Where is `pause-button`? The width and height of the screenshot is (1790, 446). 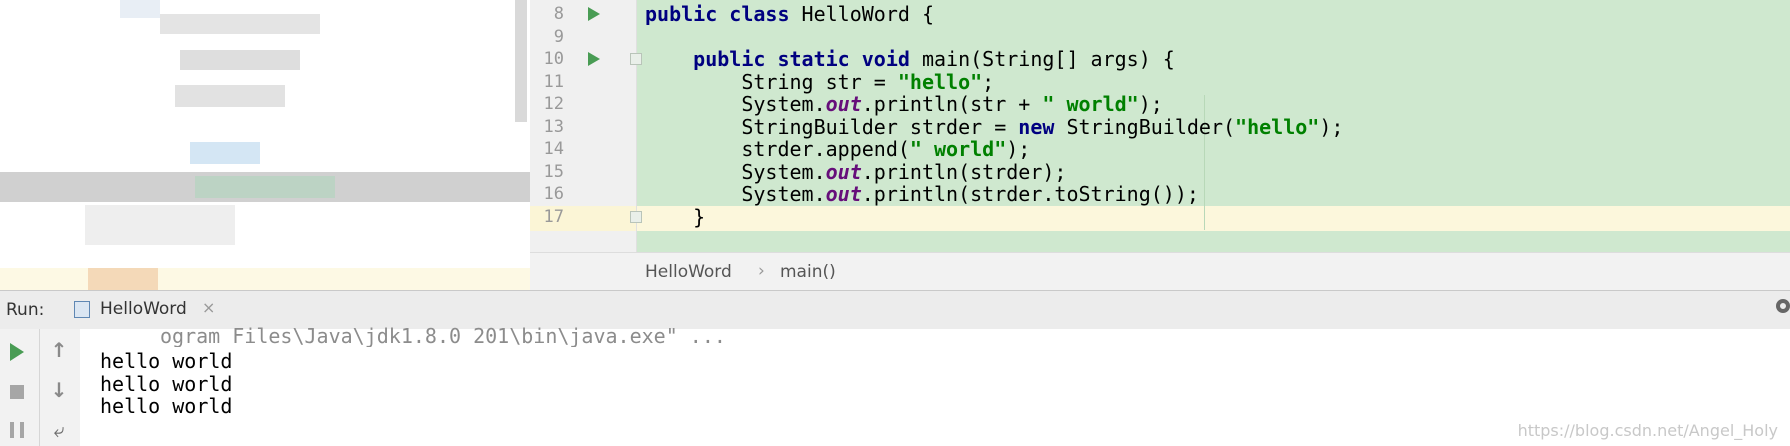 pause-button is located at coordinates (17, 430).